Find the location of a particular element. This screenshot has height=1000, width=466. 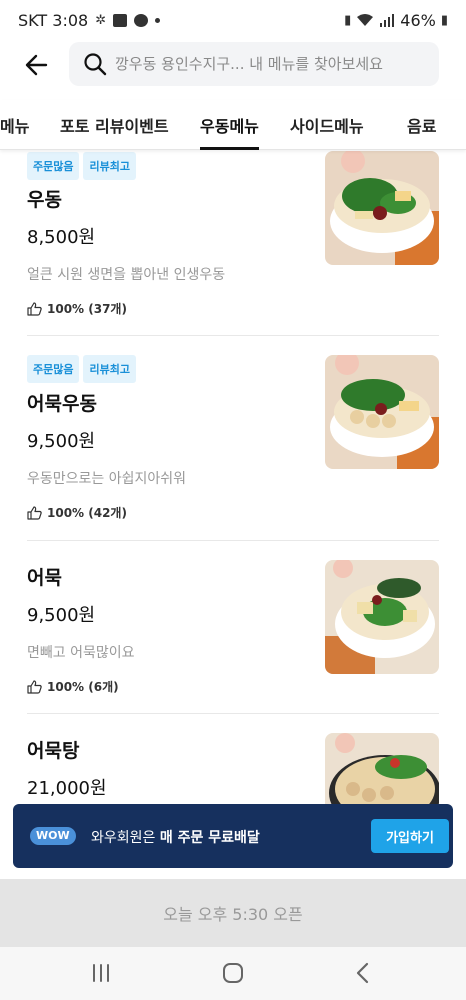

wow-membership-banner: WOW 와우회원은 매 주문 무료배달 가입하기 is located at coordinates (233, 836).